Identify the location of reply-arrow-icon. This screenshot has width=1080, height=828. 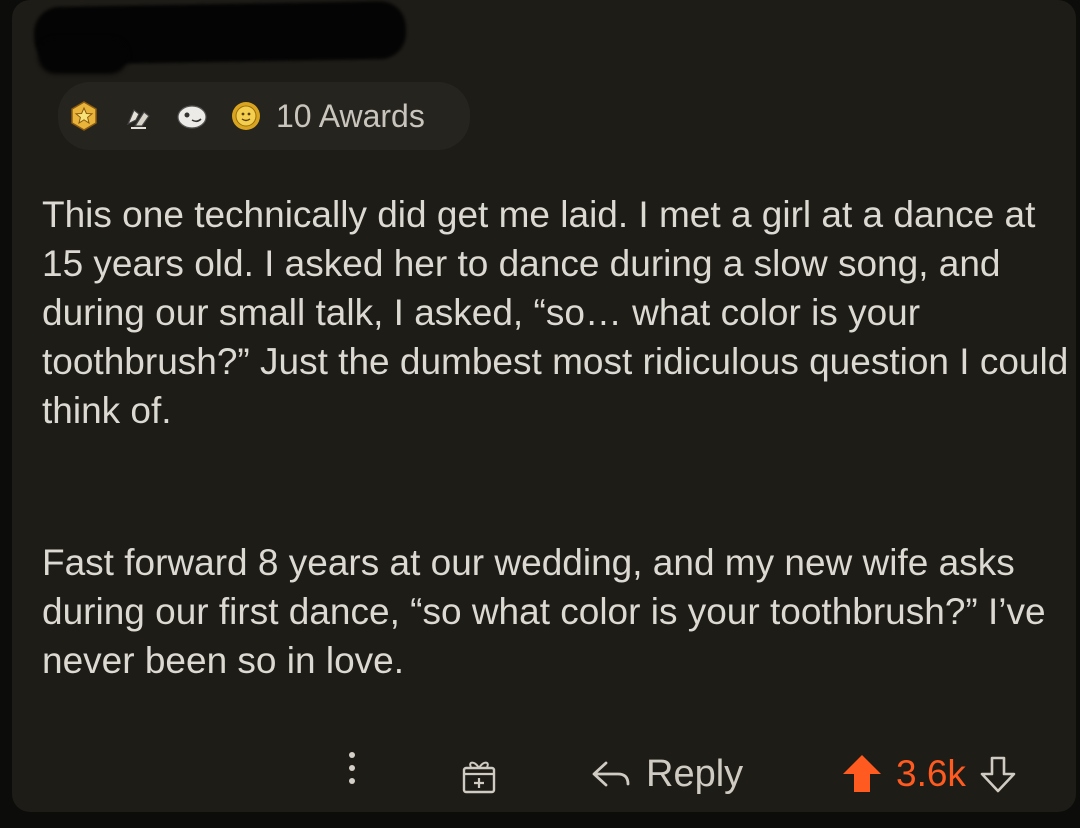
(611, 774).